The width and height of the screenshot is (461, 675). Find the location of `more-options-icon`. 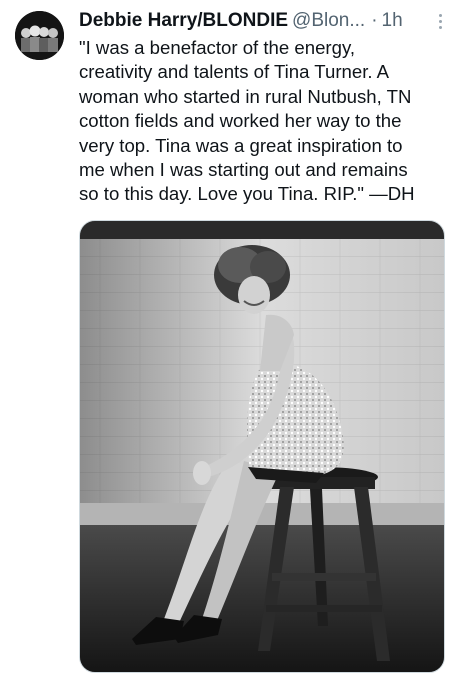

more-options-icon is located at coordinates (440, 21).